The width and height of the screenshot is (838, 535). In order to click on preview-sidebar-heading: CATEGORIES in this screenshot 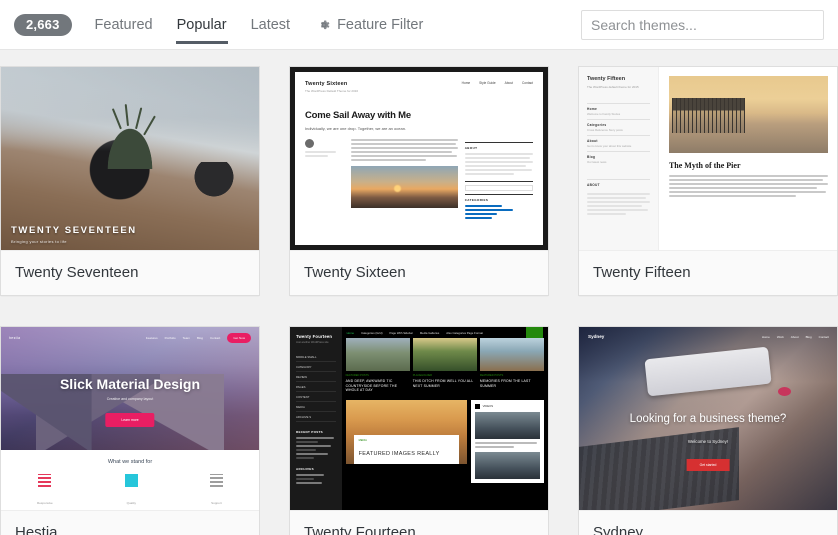, I will do `click(476, 200)`.